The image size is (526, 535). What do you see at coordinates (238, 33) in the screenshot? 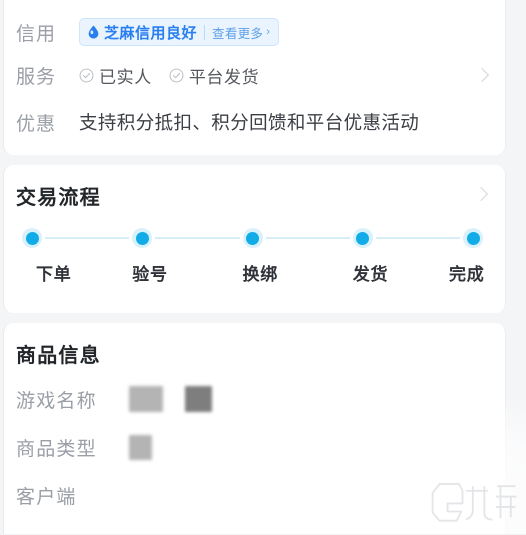
I see `view-more-label: 查看更多` at bounding box center [238, 33].